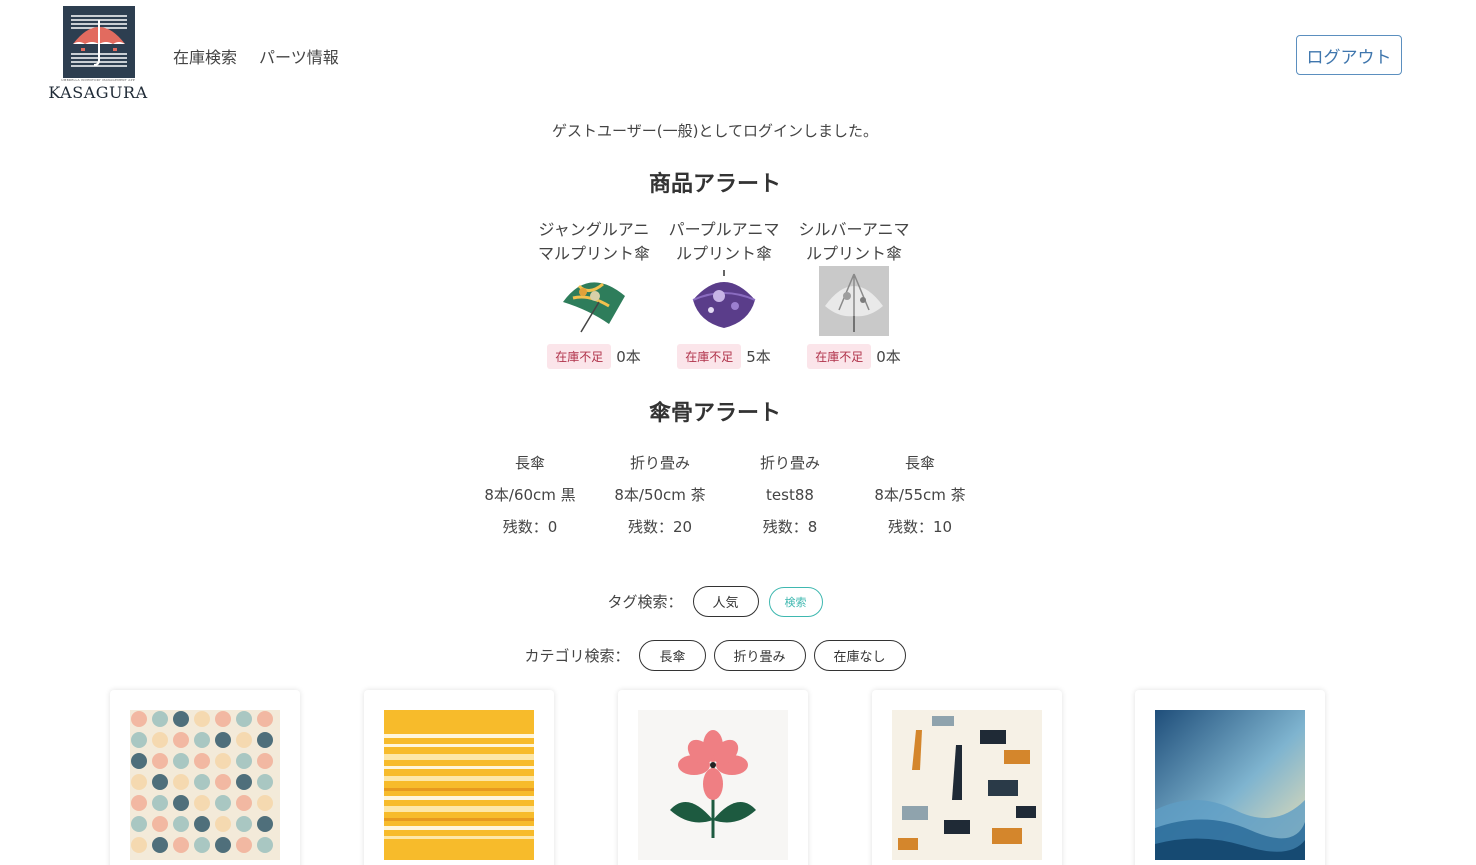 This screenshot has height=865, width=1476. I want to click on rib-spec: 8本/60cm 黒, so click(530, 495).